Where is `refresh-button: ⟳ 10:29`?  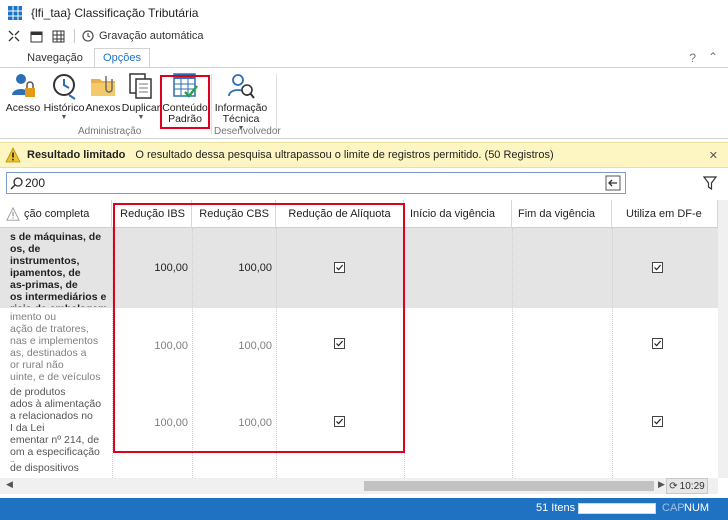
refresh-button: ⟳ 10:29 is located at coordinates (687, 486).